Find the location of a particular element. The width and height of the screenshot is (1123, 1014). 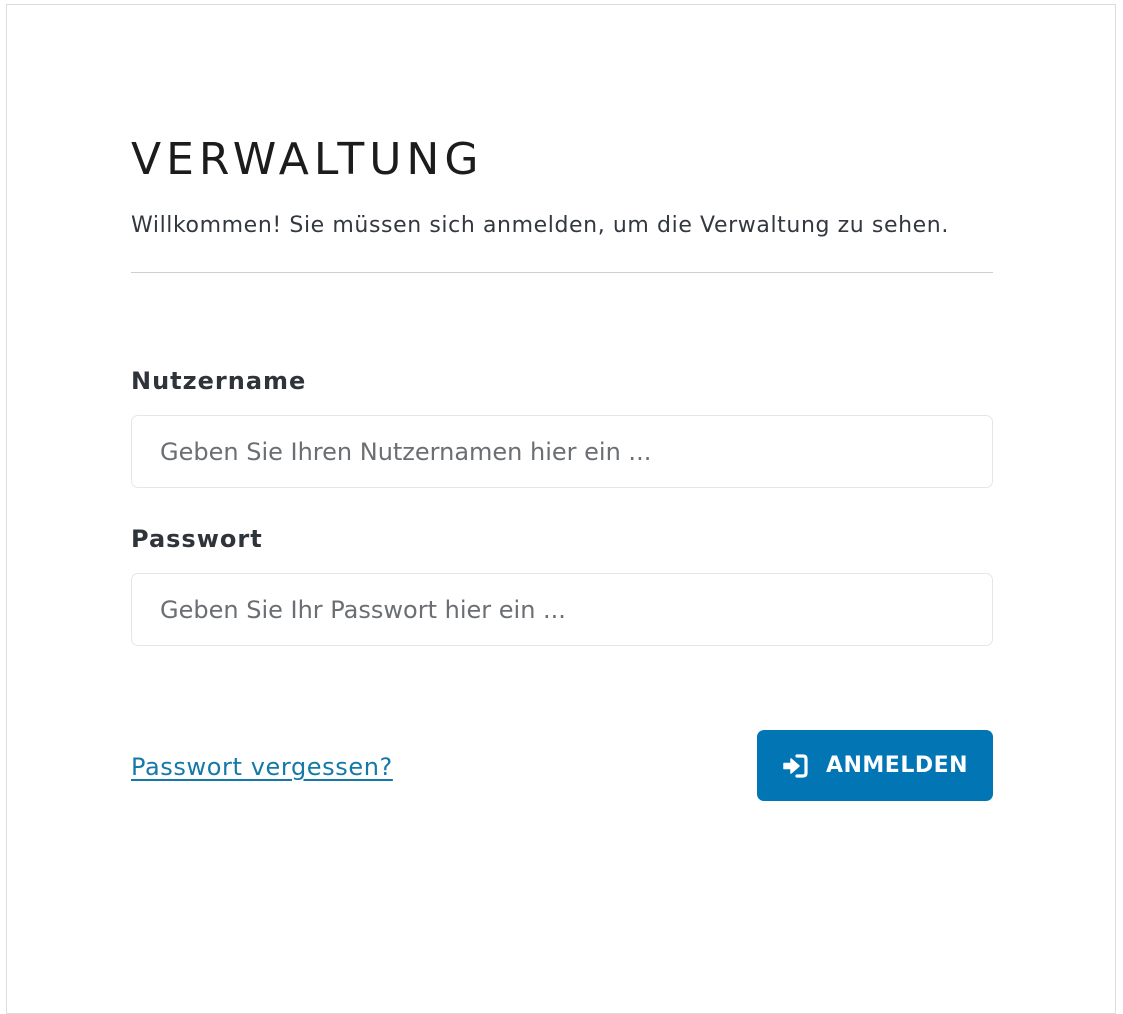

sign-in-icon is located at coordinates (795, 765).